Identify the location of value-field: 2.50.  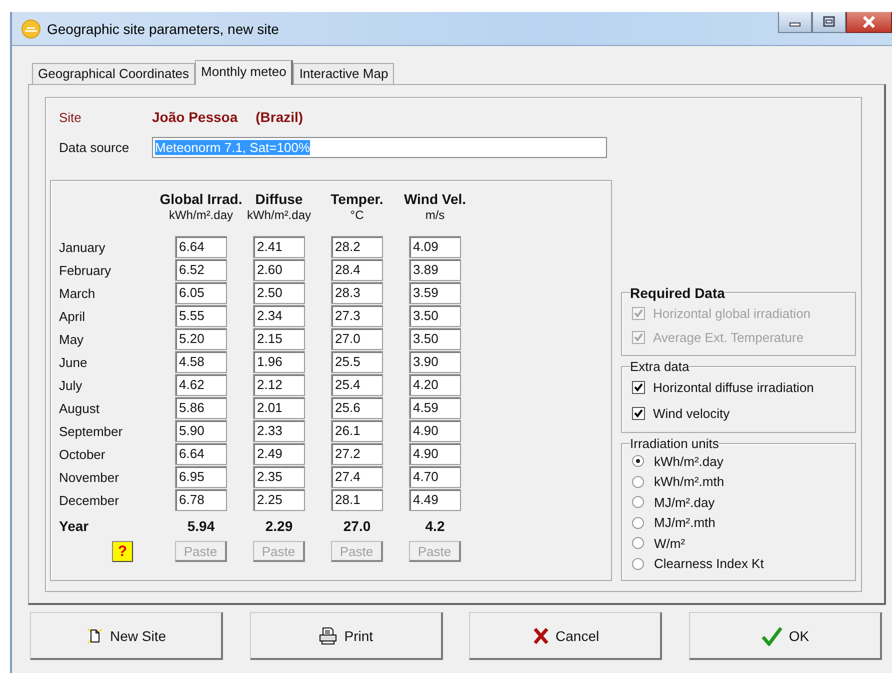
(279, 293).